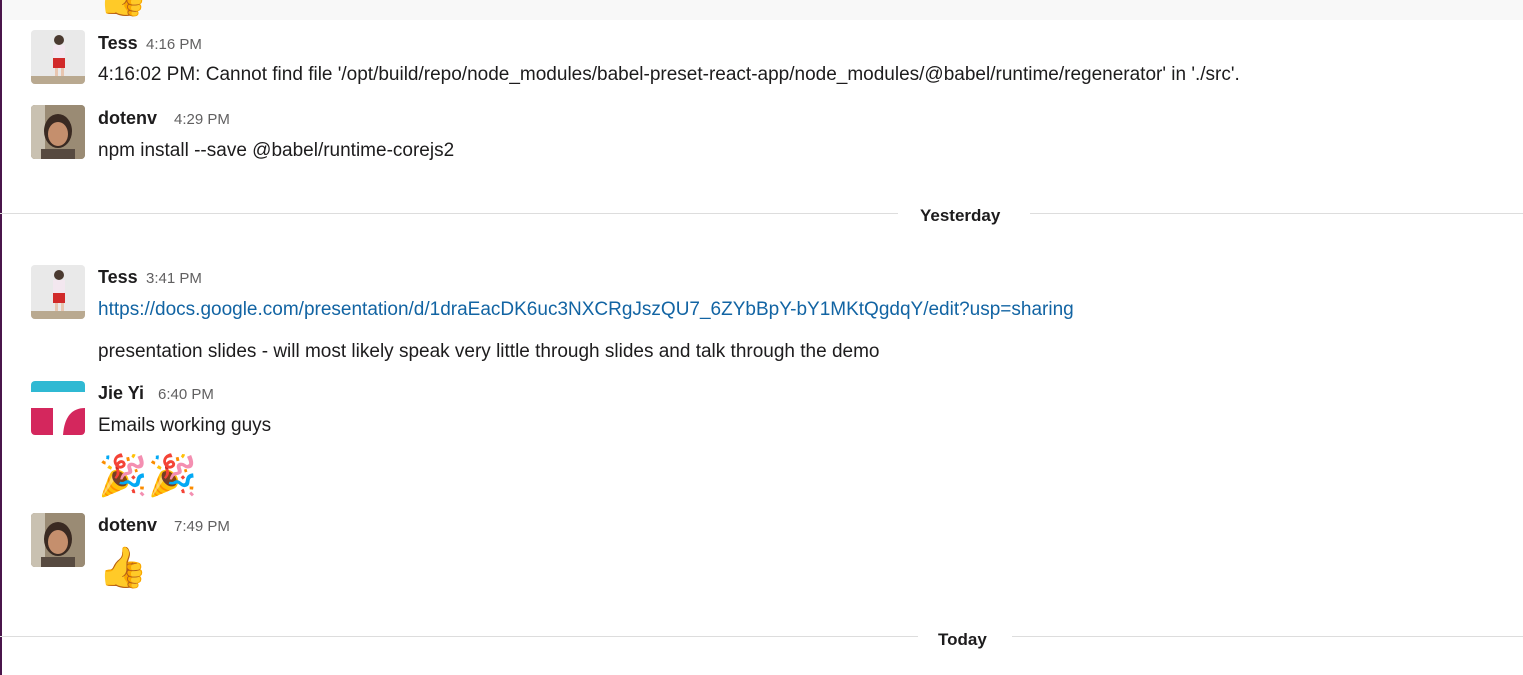  What do you see at coordinates (186, 395) in the screenshot?
I see `message-timestamp: 6:40 PM` at bounding box center [186, 395].